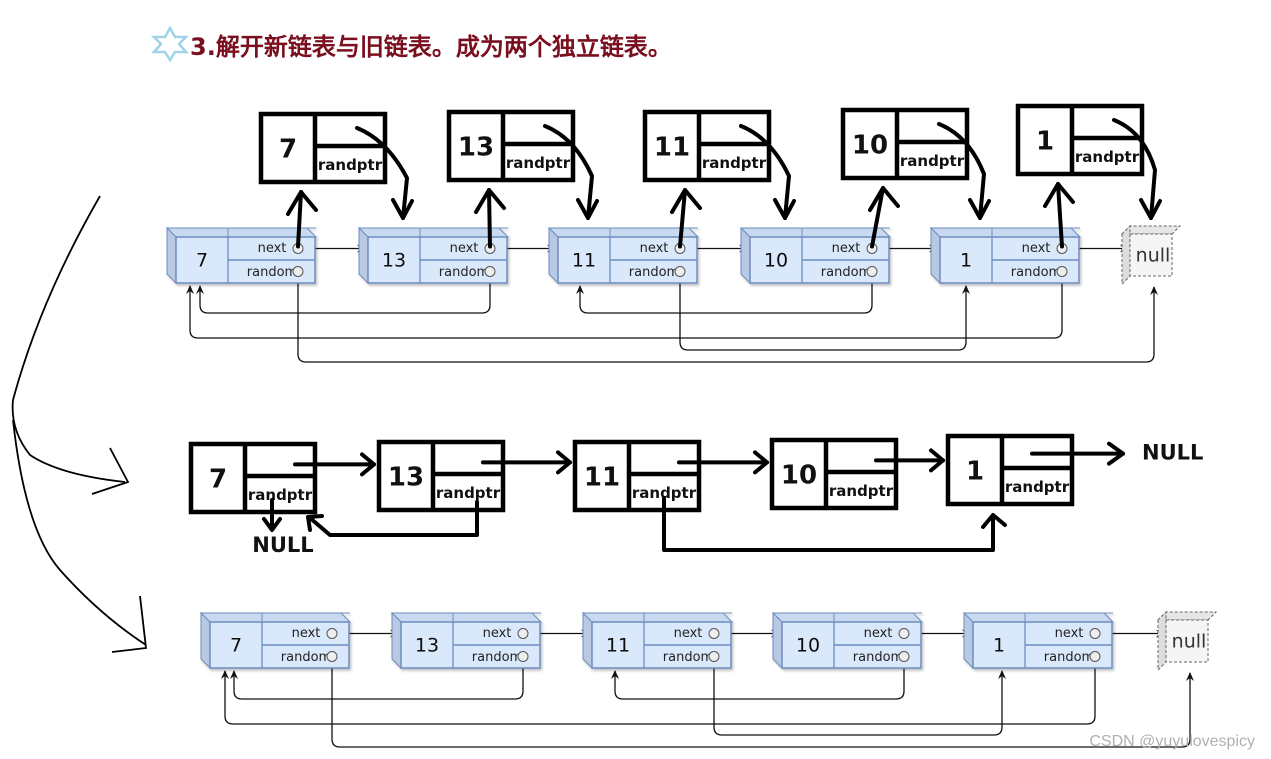  Describe the element at coordinates (79, 532) in the screenshot. I see `split-arrow-lower` at that location.